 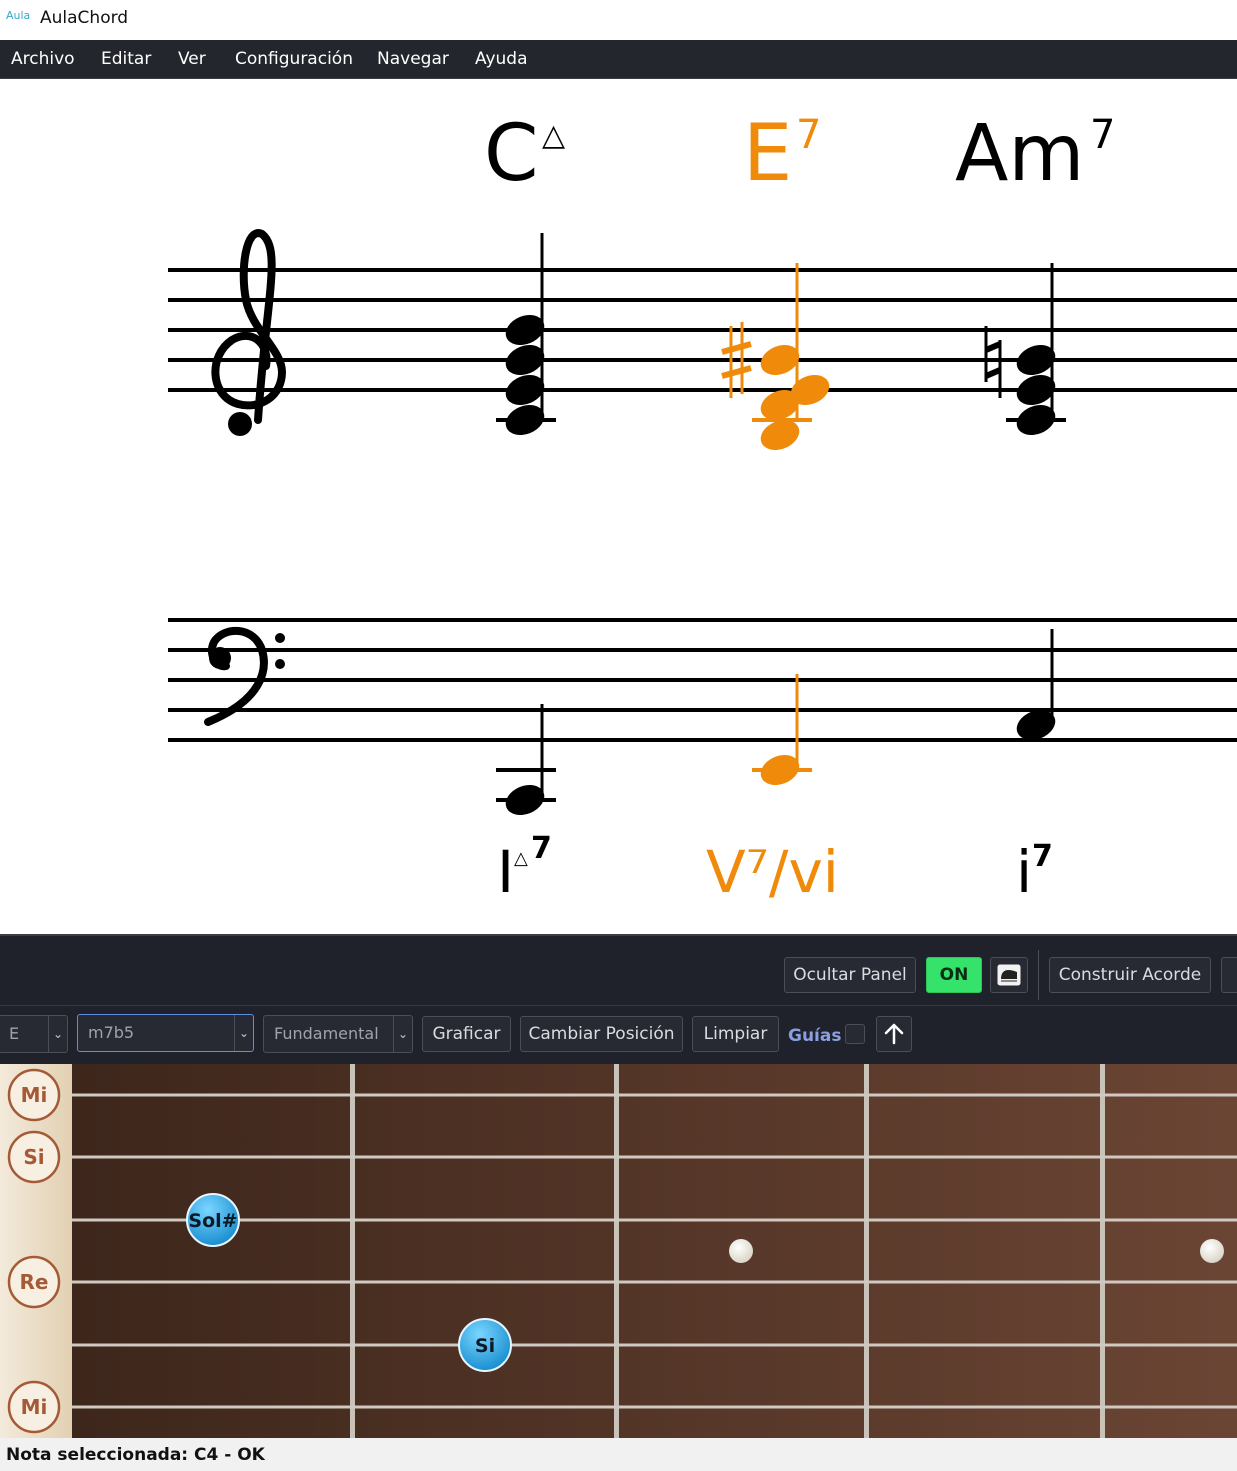 I want to click on piano-button, so click(x=1009, y=975).